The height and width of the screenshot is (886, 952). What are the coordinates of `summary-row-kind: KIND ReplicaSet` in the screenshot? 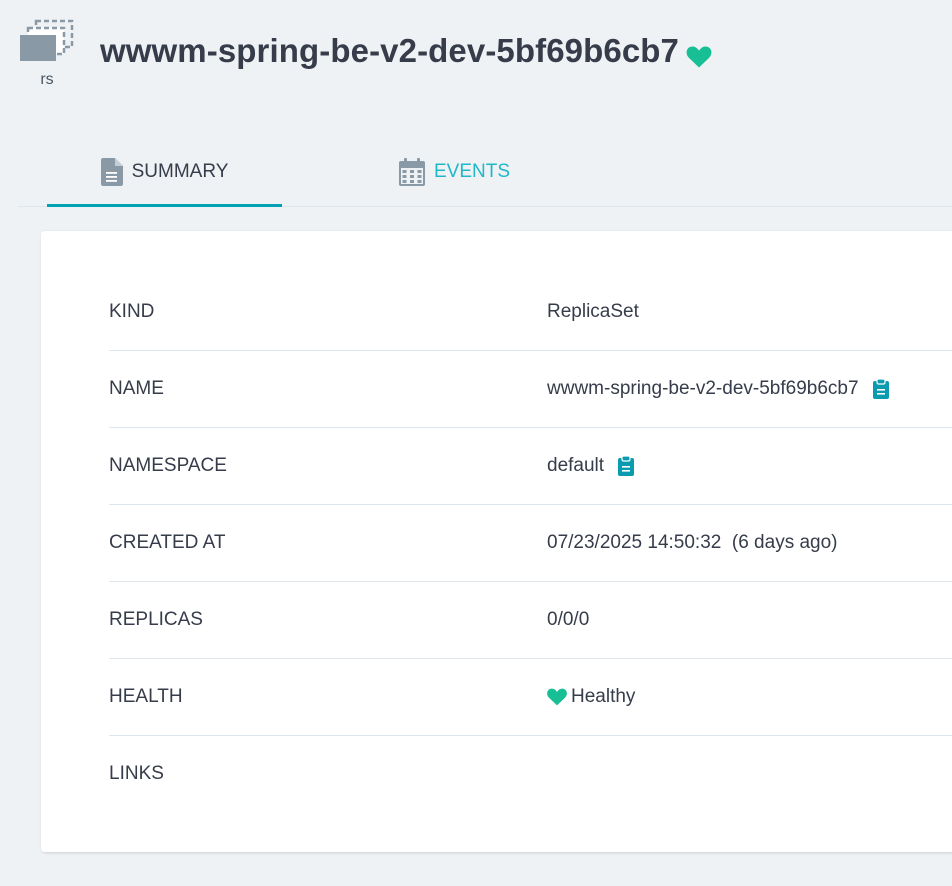 It's located at (530, 312).